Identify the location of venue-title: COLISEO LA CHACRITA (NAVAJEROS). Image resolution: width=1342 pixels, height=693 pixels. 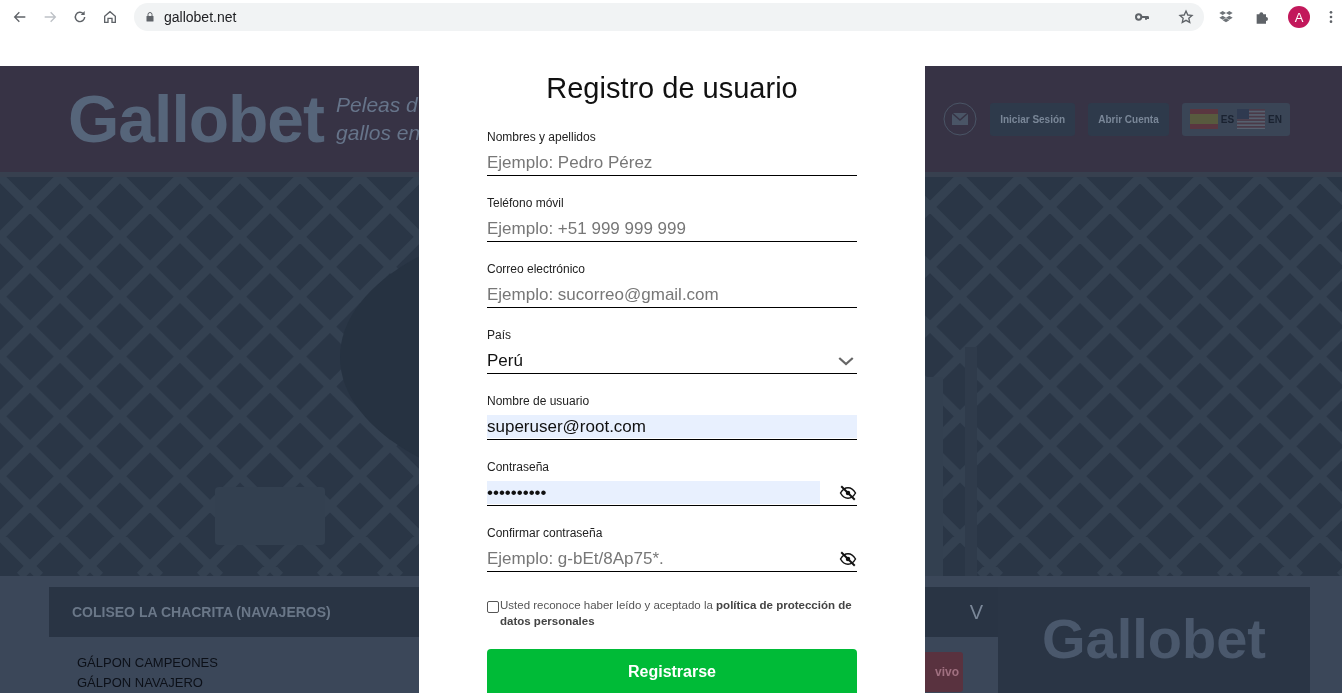
(201, 612).